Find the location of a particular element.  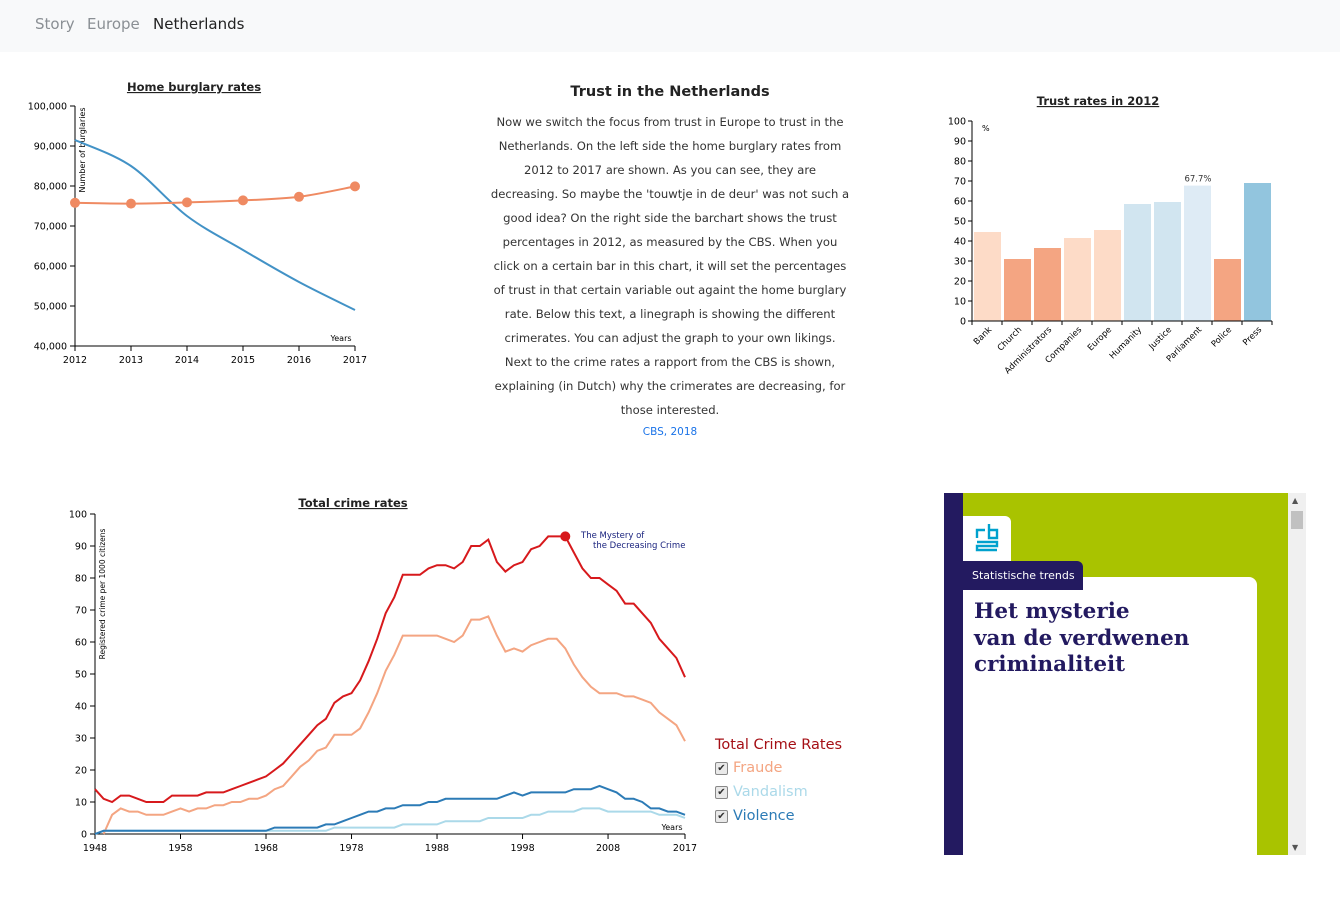

trust-category-label: Humanity is located at coordinates (1126, 343).